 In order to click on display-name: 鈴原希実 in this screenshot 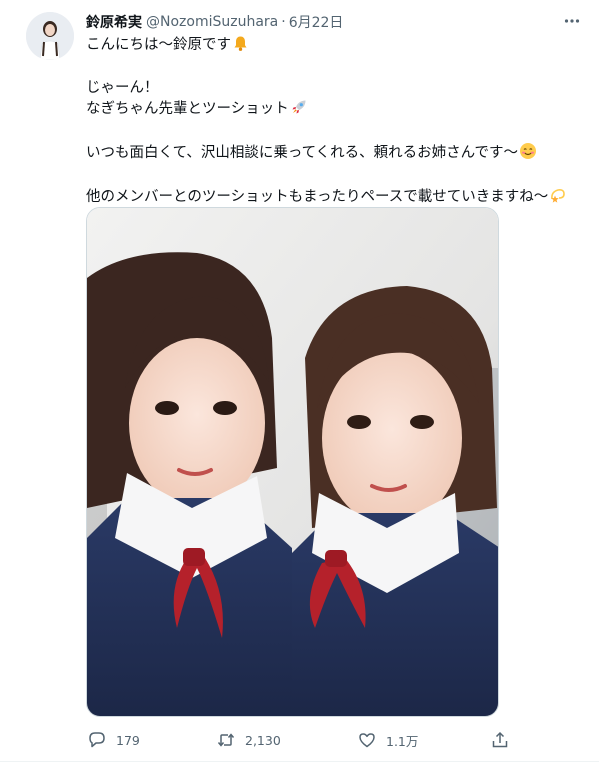, I will do `click(114, 22)`.